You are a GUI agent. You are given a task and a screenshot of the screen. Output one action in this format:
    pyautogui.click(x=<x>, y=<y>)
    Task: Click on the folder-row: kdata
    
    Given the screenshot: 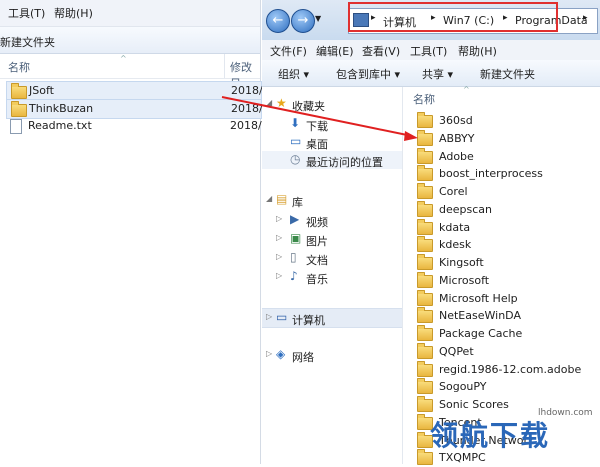 What is the action you would take?
    pyautogui.click(x=505, y=227)
    